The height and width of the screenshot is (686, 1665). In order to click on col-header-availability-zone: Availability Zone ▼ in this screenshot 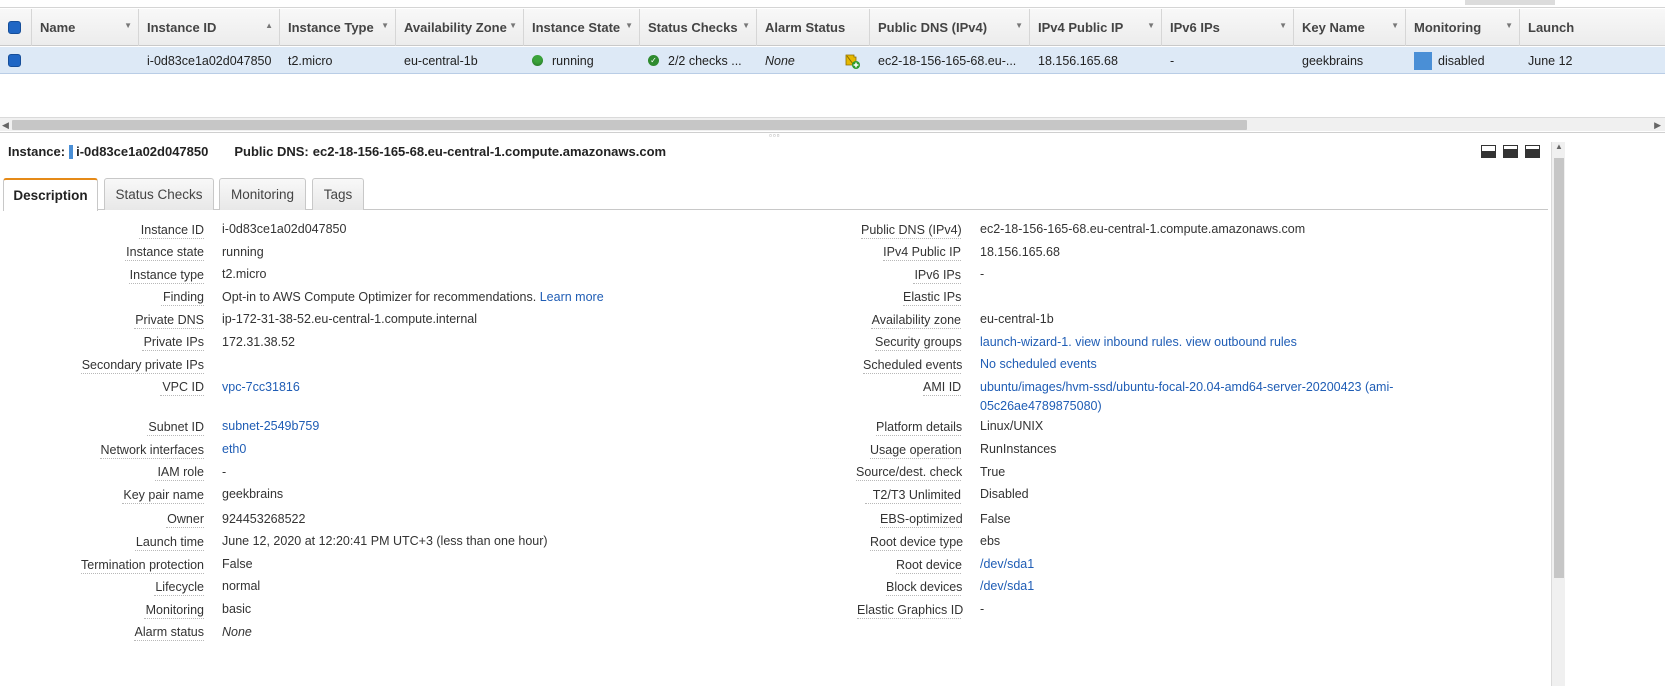, I will do `click(460, 27)`.